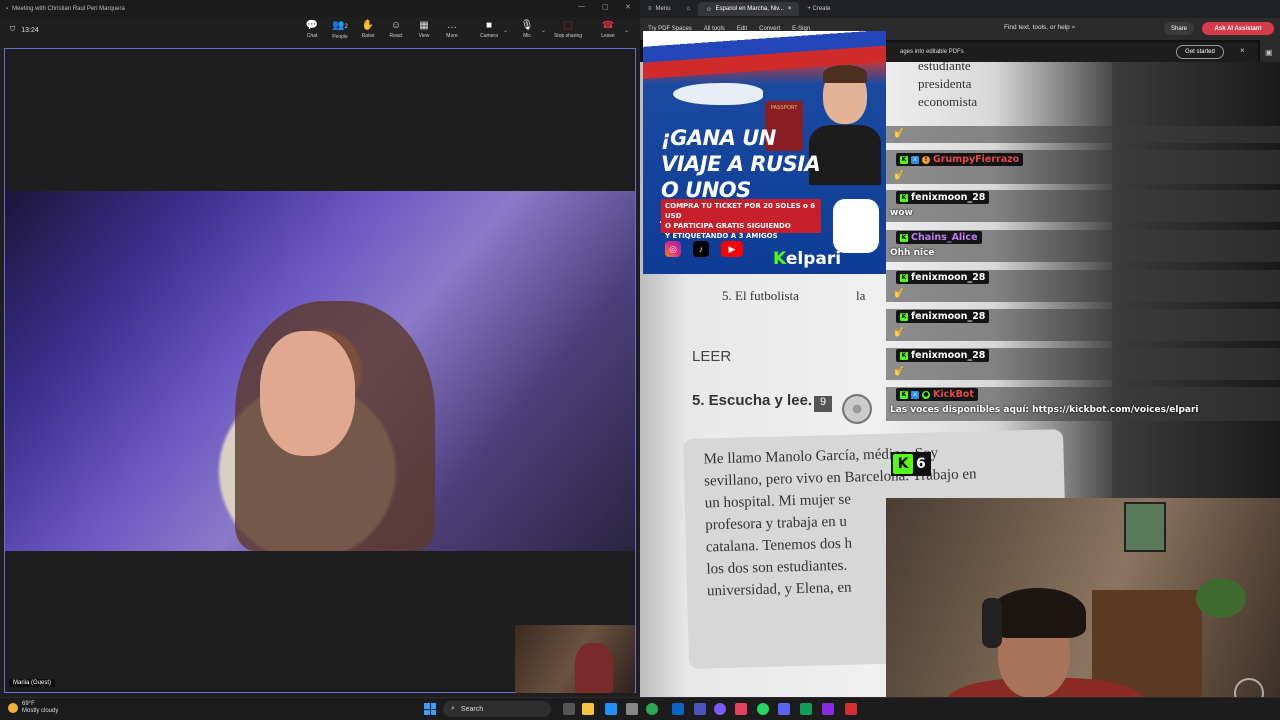 The image size is (1280, 720). What do you see at coordinates (1083, 134) in the screenshot?
I see `chat-message: 🎷` at bounding box center [1083, 134].